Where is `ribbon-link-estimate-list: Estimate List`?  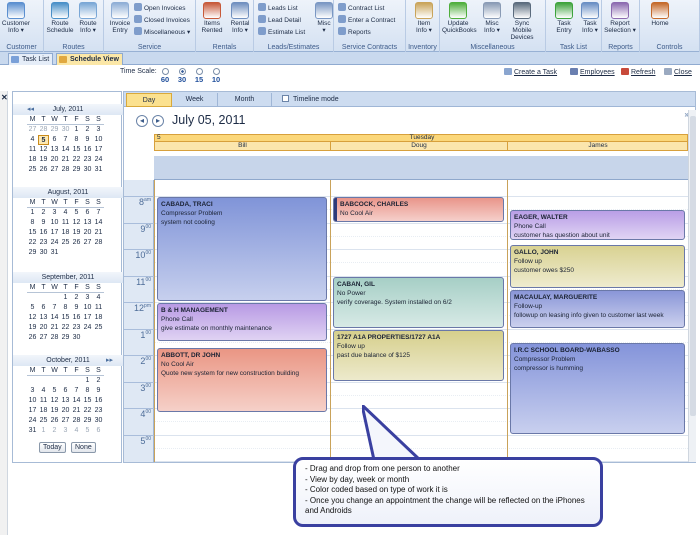 ribbon-link-estimate-list: Estimate List is located at coordinates (281, 31).